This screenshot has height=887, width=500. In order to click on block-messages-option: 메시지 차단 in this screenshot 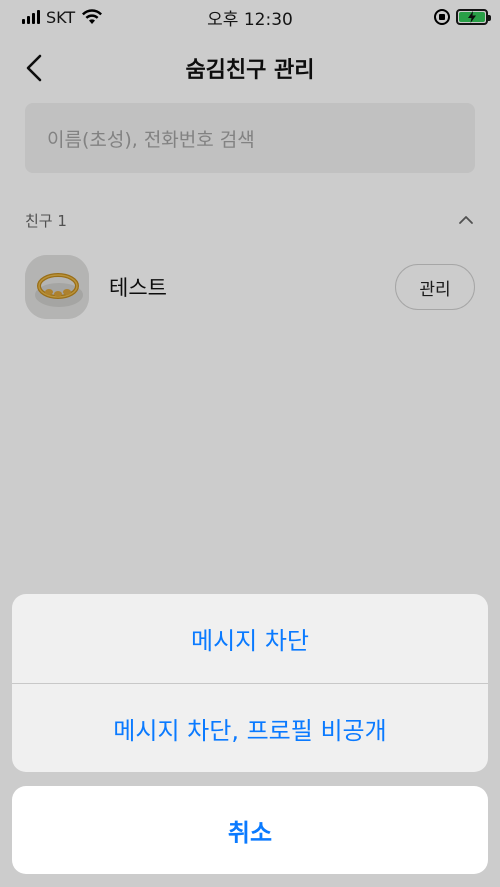, I will do `click(250, 638)`.